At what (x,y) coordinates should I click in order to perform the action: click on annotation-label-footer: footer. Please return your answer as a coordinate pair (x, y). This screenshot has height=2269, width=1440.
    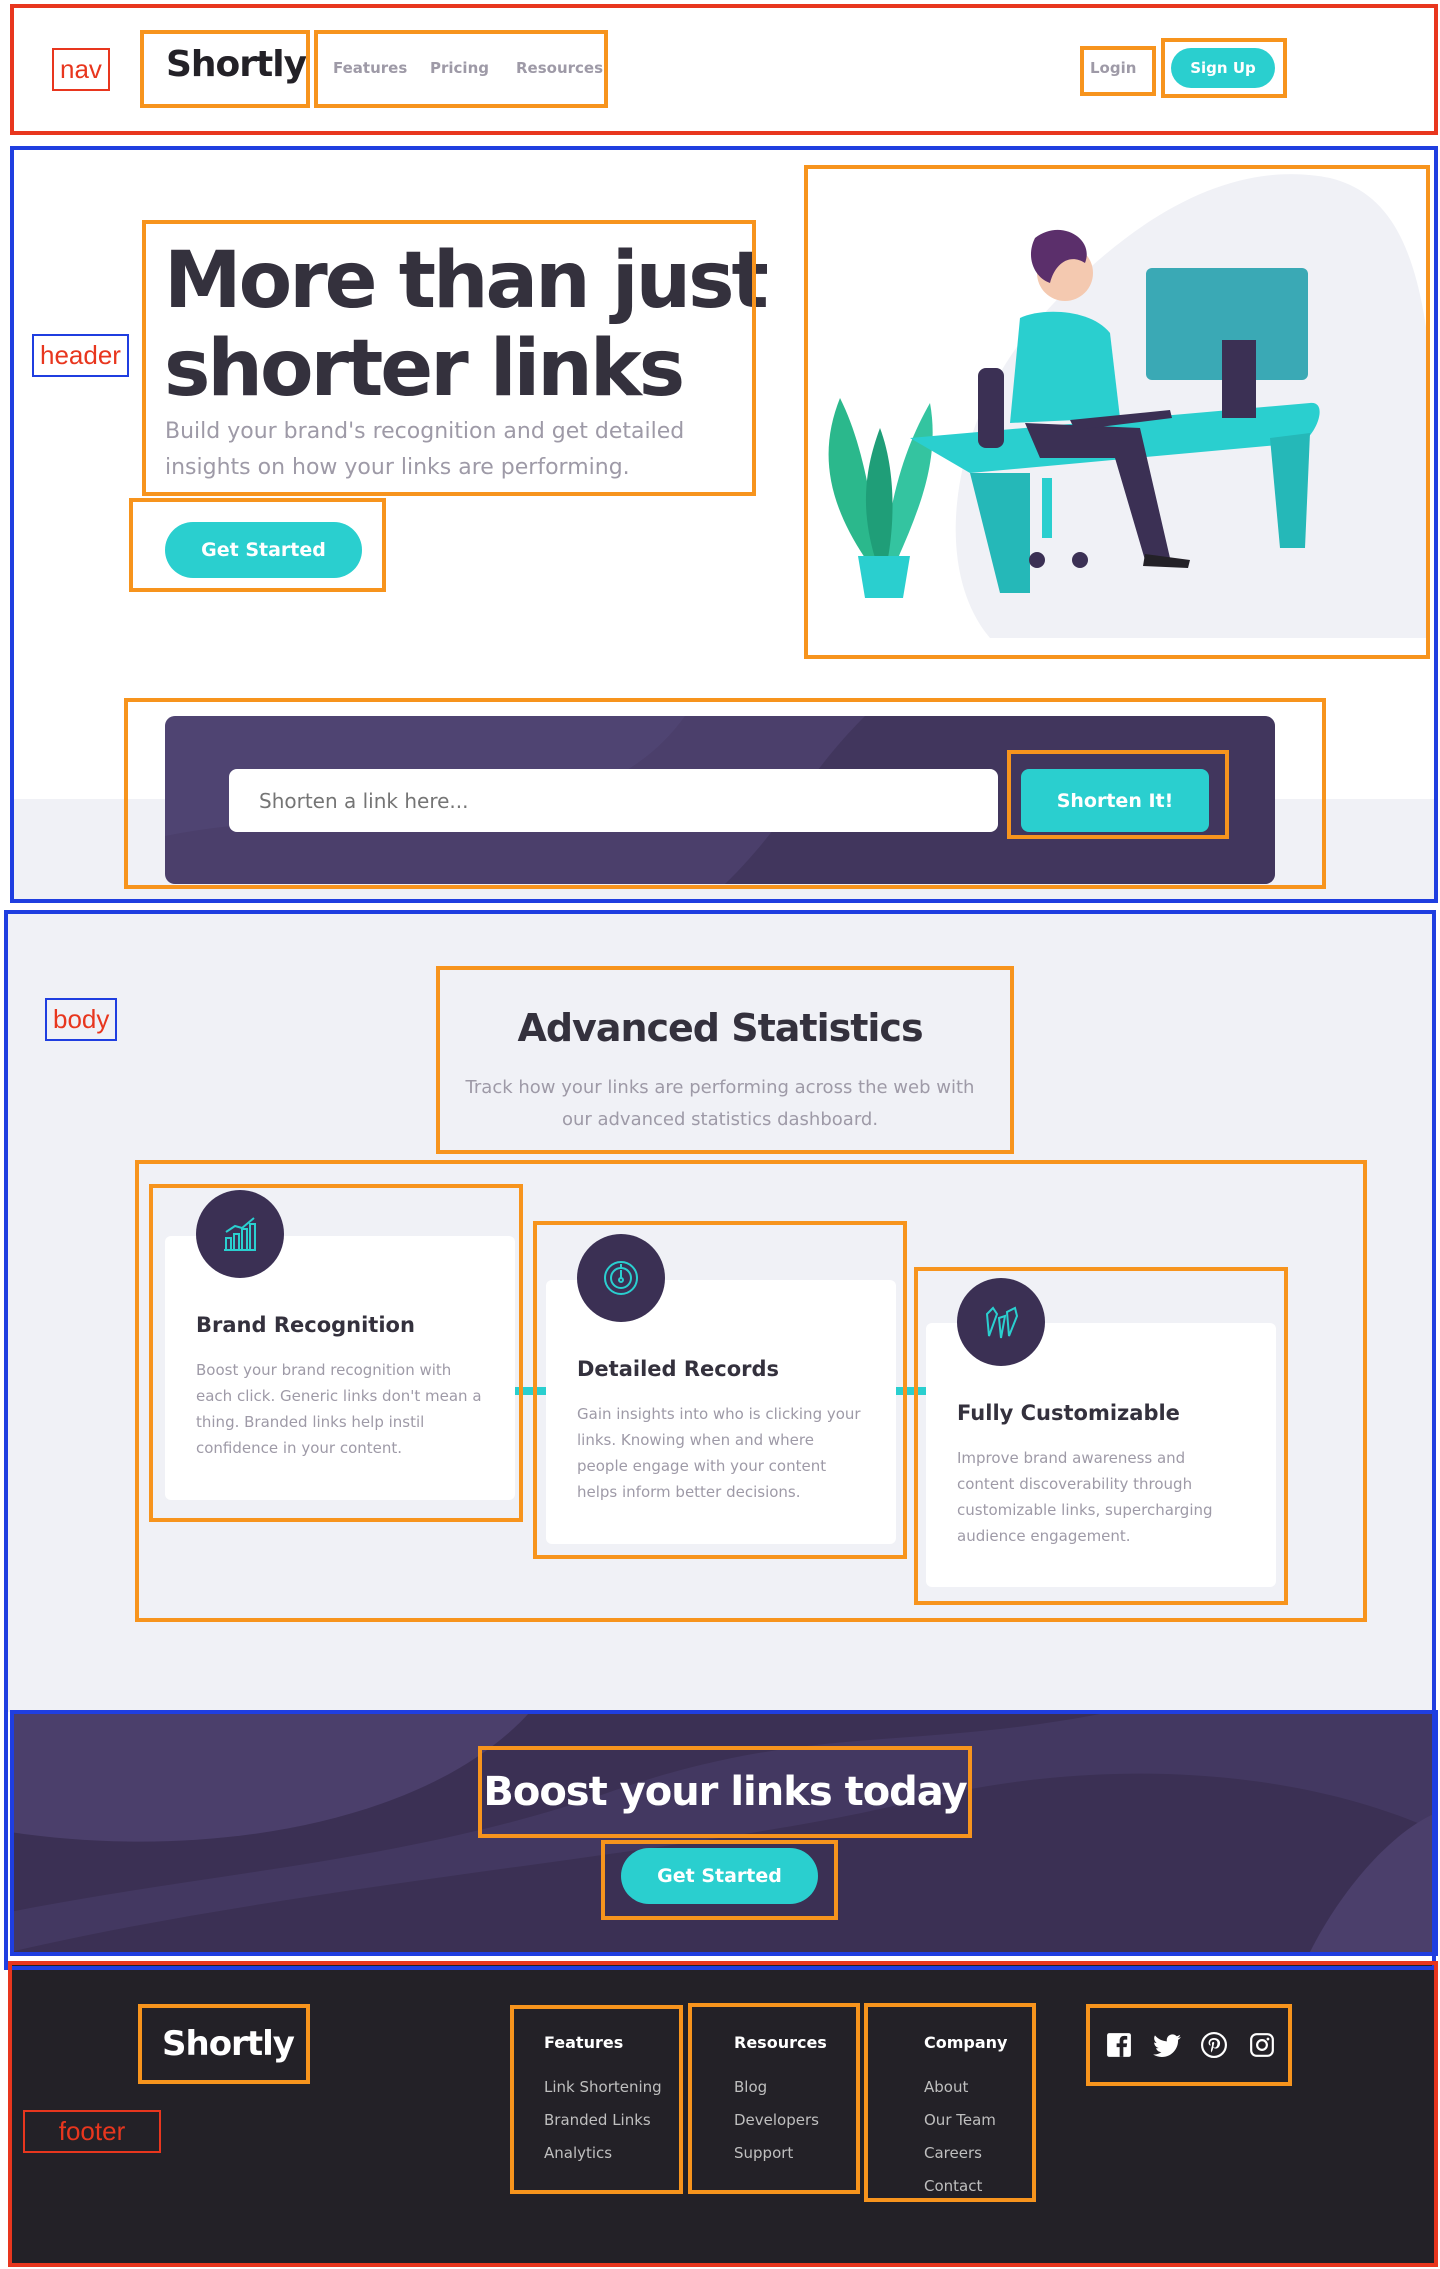
    Looking at the image, I should click on (92, 2131).